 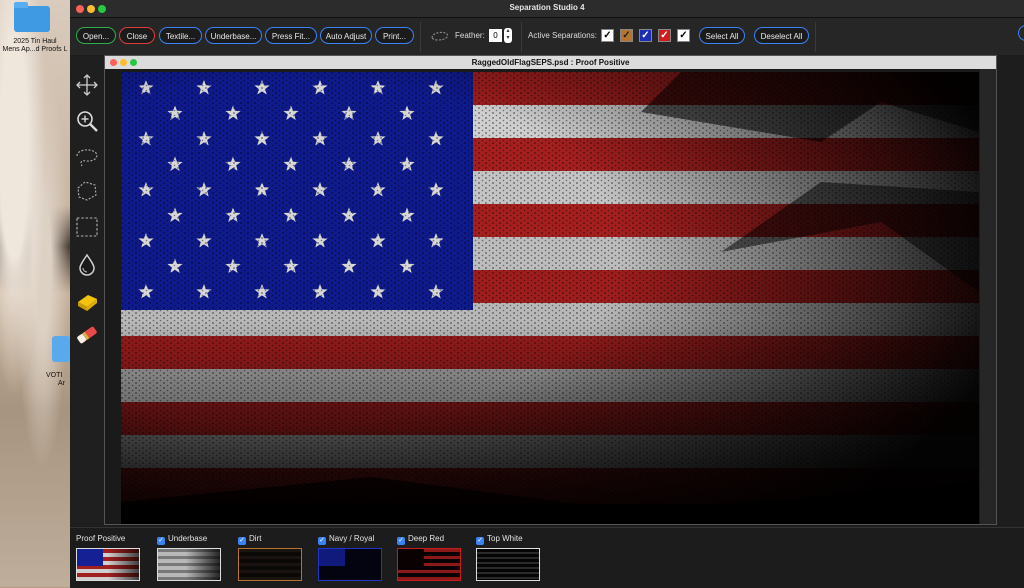 I want to click on desktop-file-label-line2: Ar, so click(x=61, y=383).